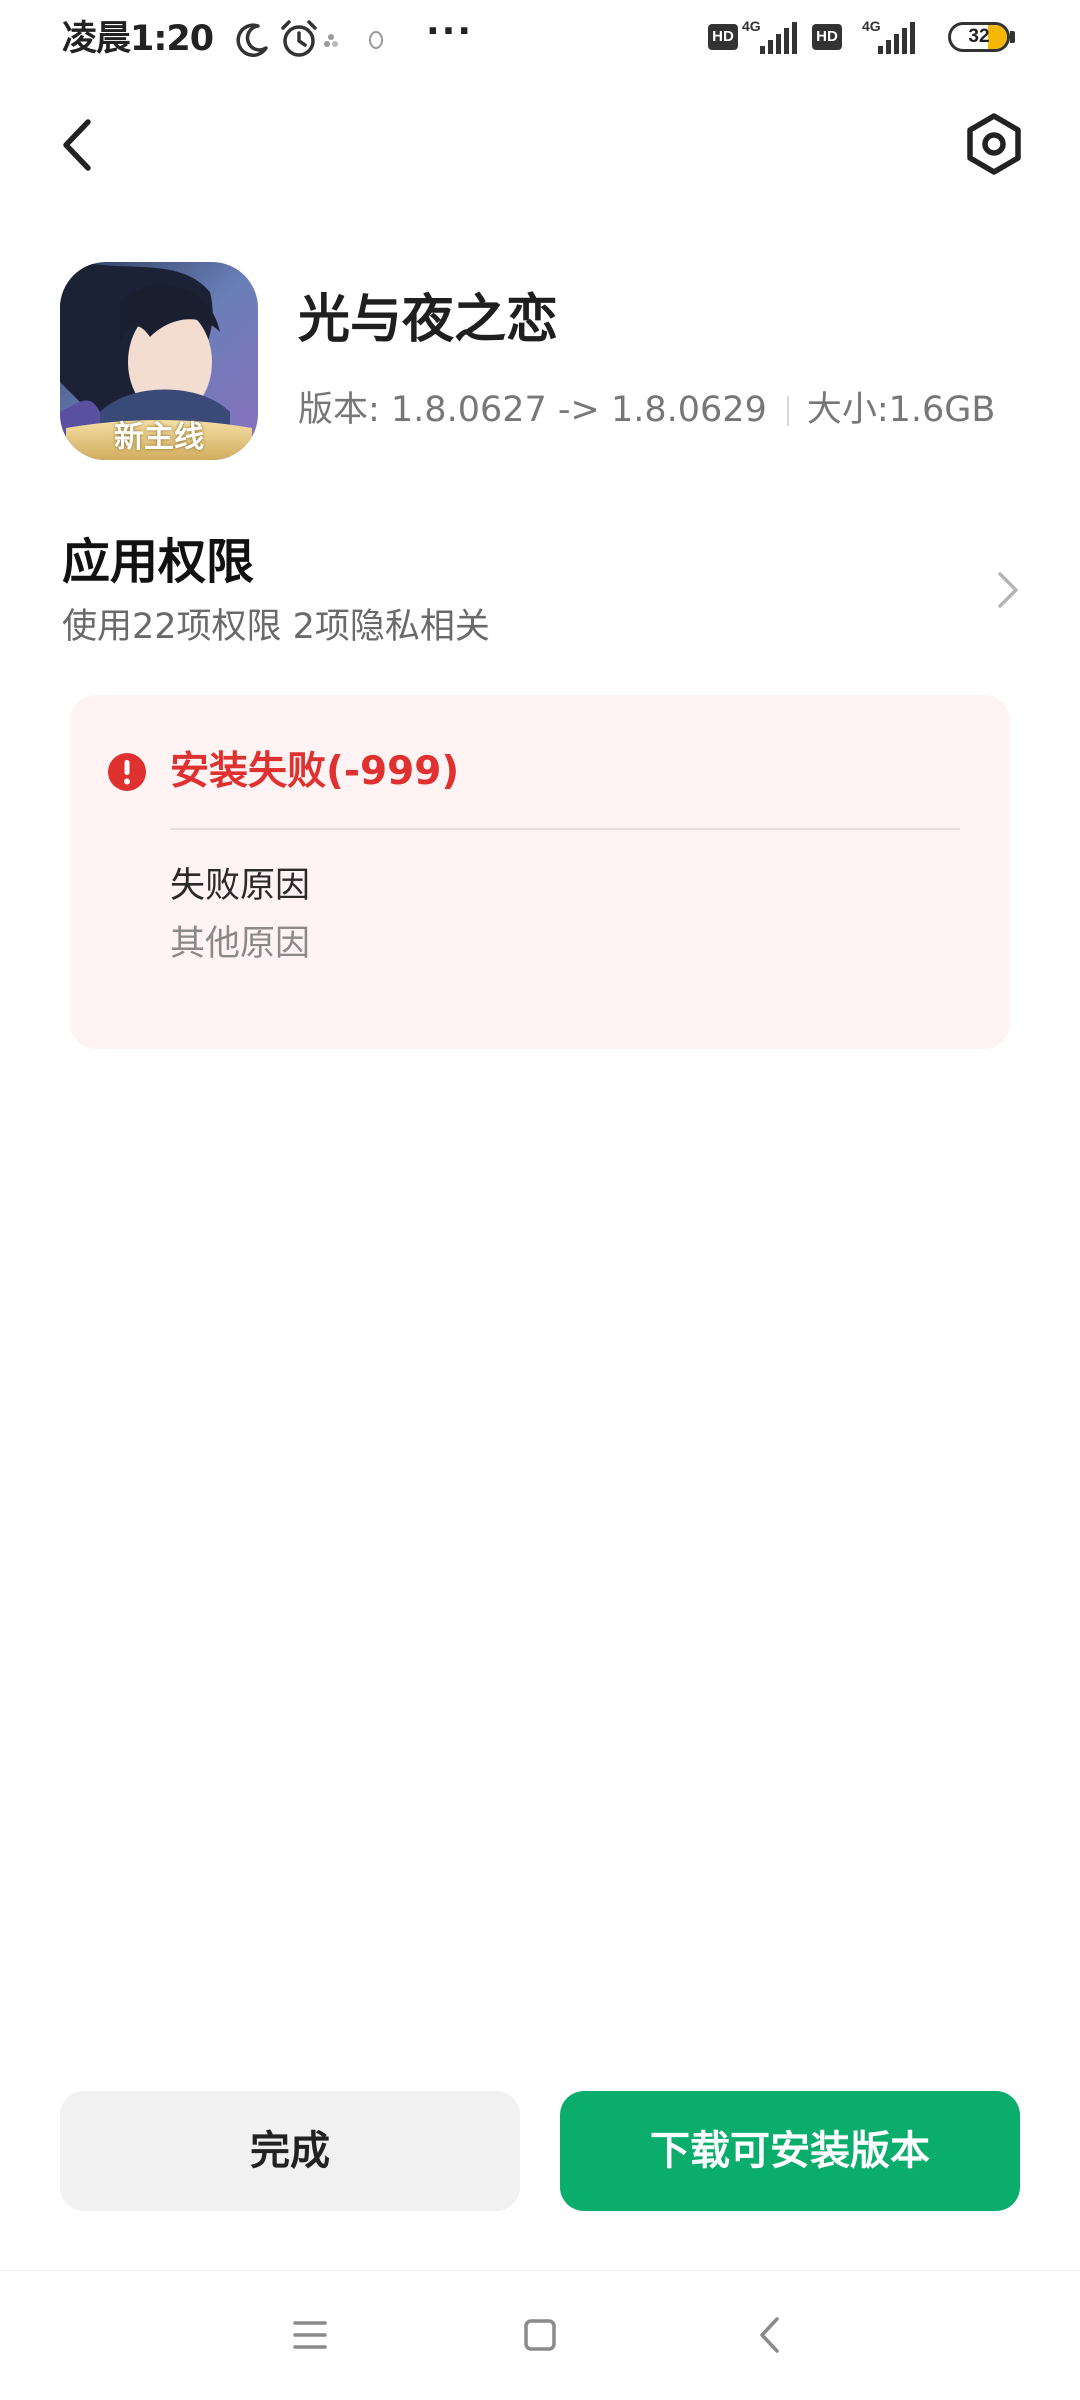  What do you see at coordinates (276, 627) in the screenshot?
I see `permissions-summary: 使用22项权限 2项隐私相关` at bounding box center [276, 627].